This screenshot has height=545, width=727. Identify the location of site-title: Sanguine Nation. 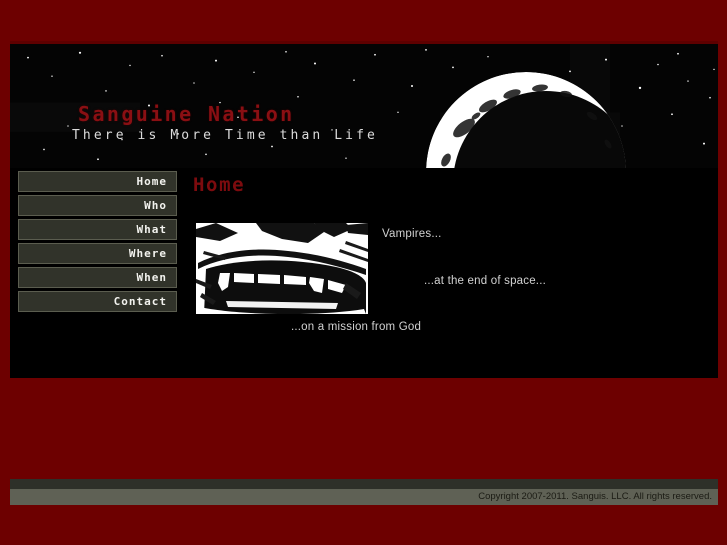
(186, 114).